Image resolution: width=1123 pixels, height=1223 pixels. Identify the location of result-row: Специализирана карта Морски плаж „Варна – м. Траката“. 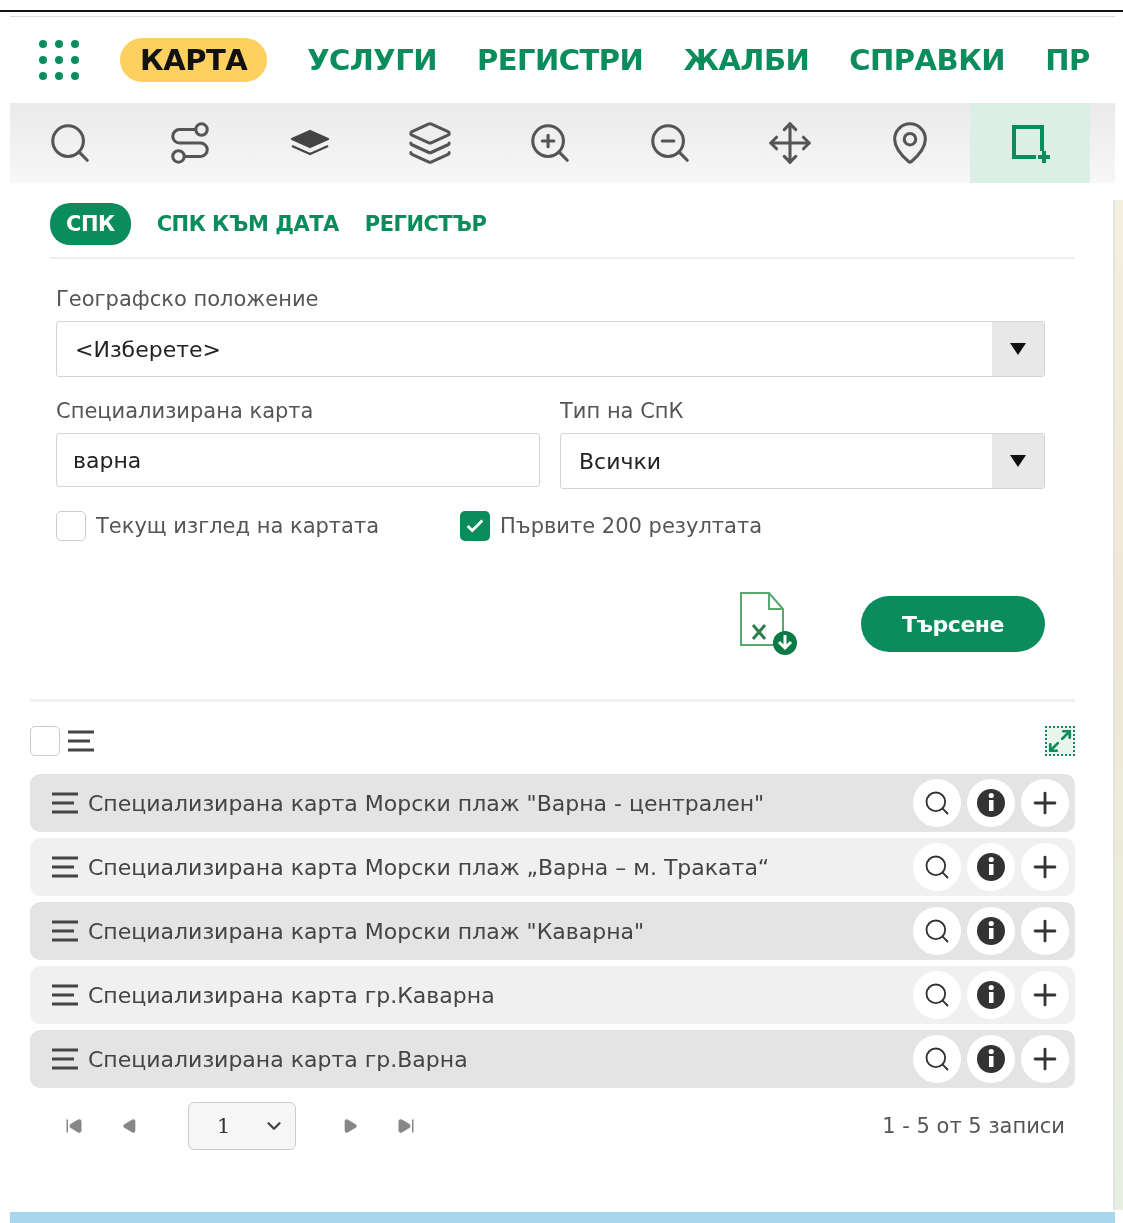
(552, 867).